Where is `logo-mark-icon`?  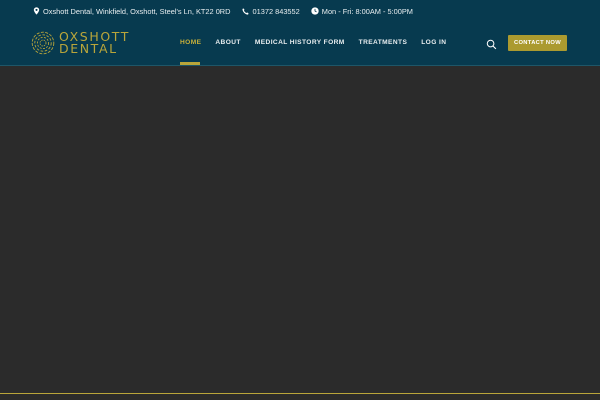 logo-mark-icon is located at coordinates (43, 43).